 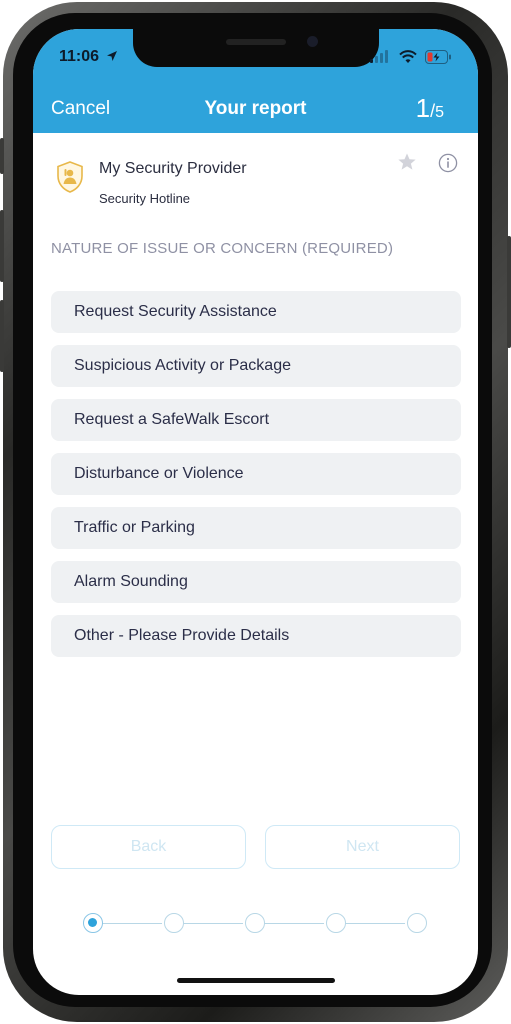 I want to click on battery-low-icon, so click(x=438, y=56).